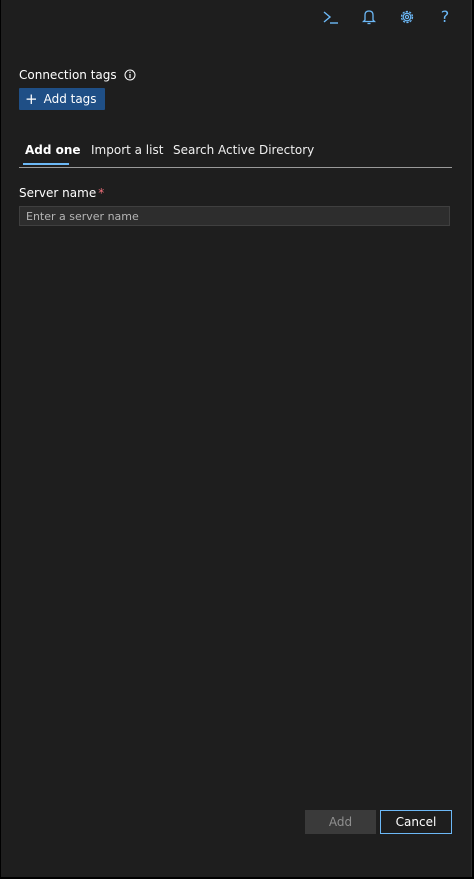 The height and width of the screenshot is (879, 474). Describe the element at coordinates (127, 150) in the screenshot. I see `tab-import-a-list-label: Import a list` at that location.